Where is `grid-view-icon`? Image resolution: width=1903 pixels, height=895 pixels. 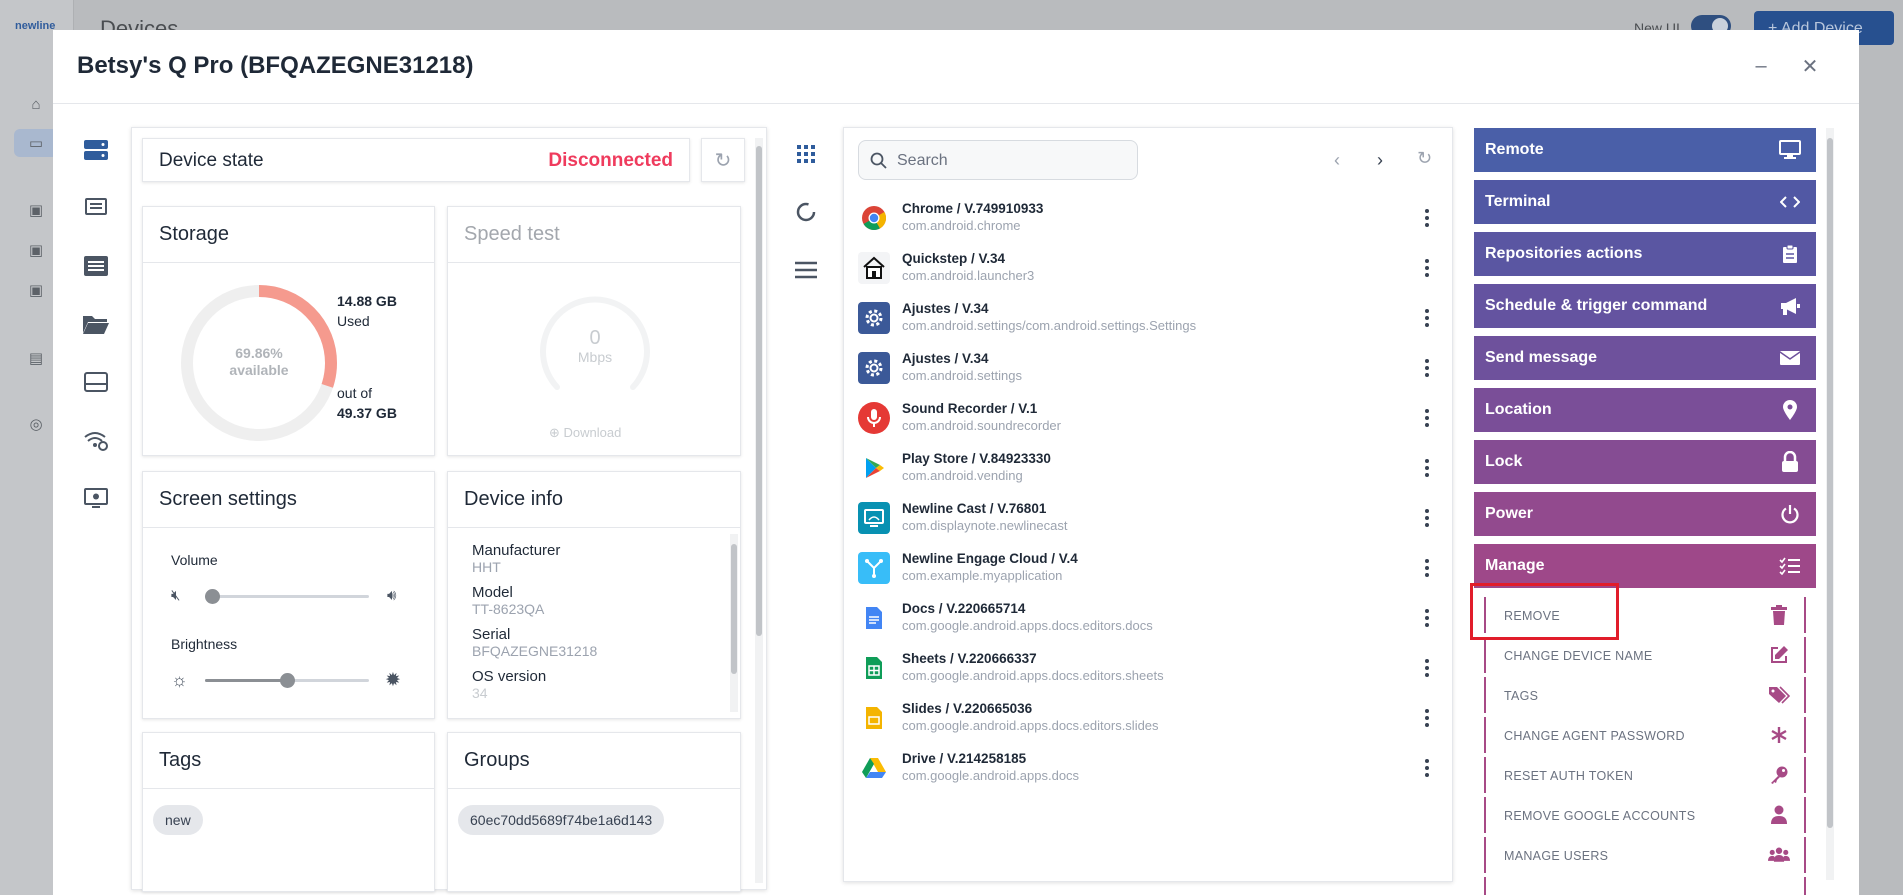
grid-view-icon is located at coordinates (806, 154).